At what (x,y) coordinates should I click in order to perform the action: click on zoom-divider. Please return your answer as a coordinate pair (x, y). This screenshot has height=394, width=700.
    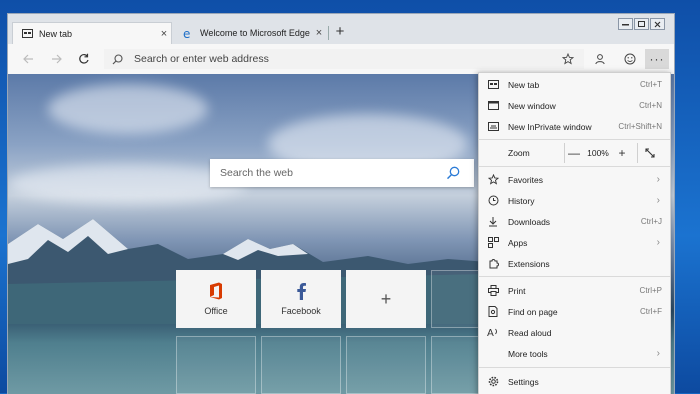
    Looking at the image, I should click on (637, 153).